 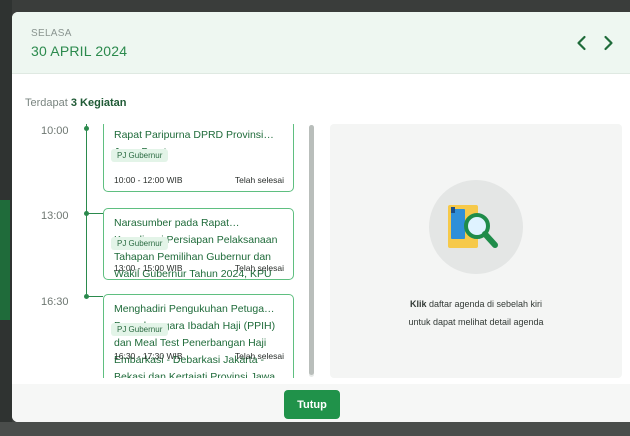 I want to click on date-label: 30 APRIL 2024, so click(x=79, y=51).